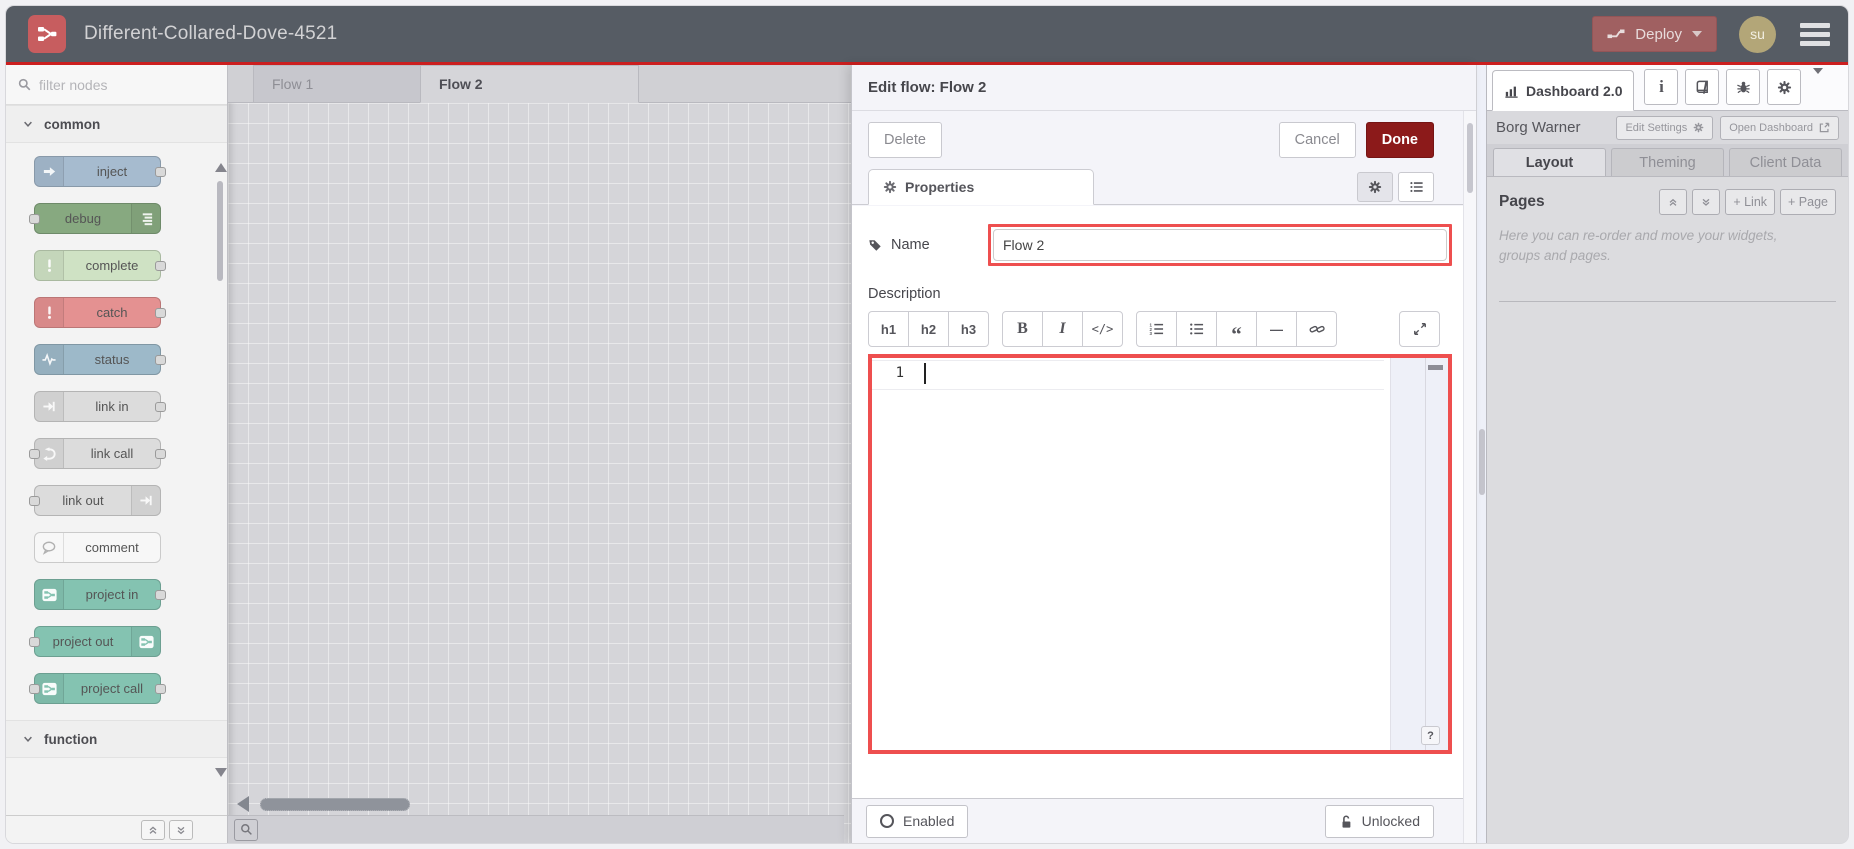 The width and height of the screenshot is (1854, 849). Describe the element at coordinates (1757, 34) in the screenshot. I see `user-avatar: su` at that location.